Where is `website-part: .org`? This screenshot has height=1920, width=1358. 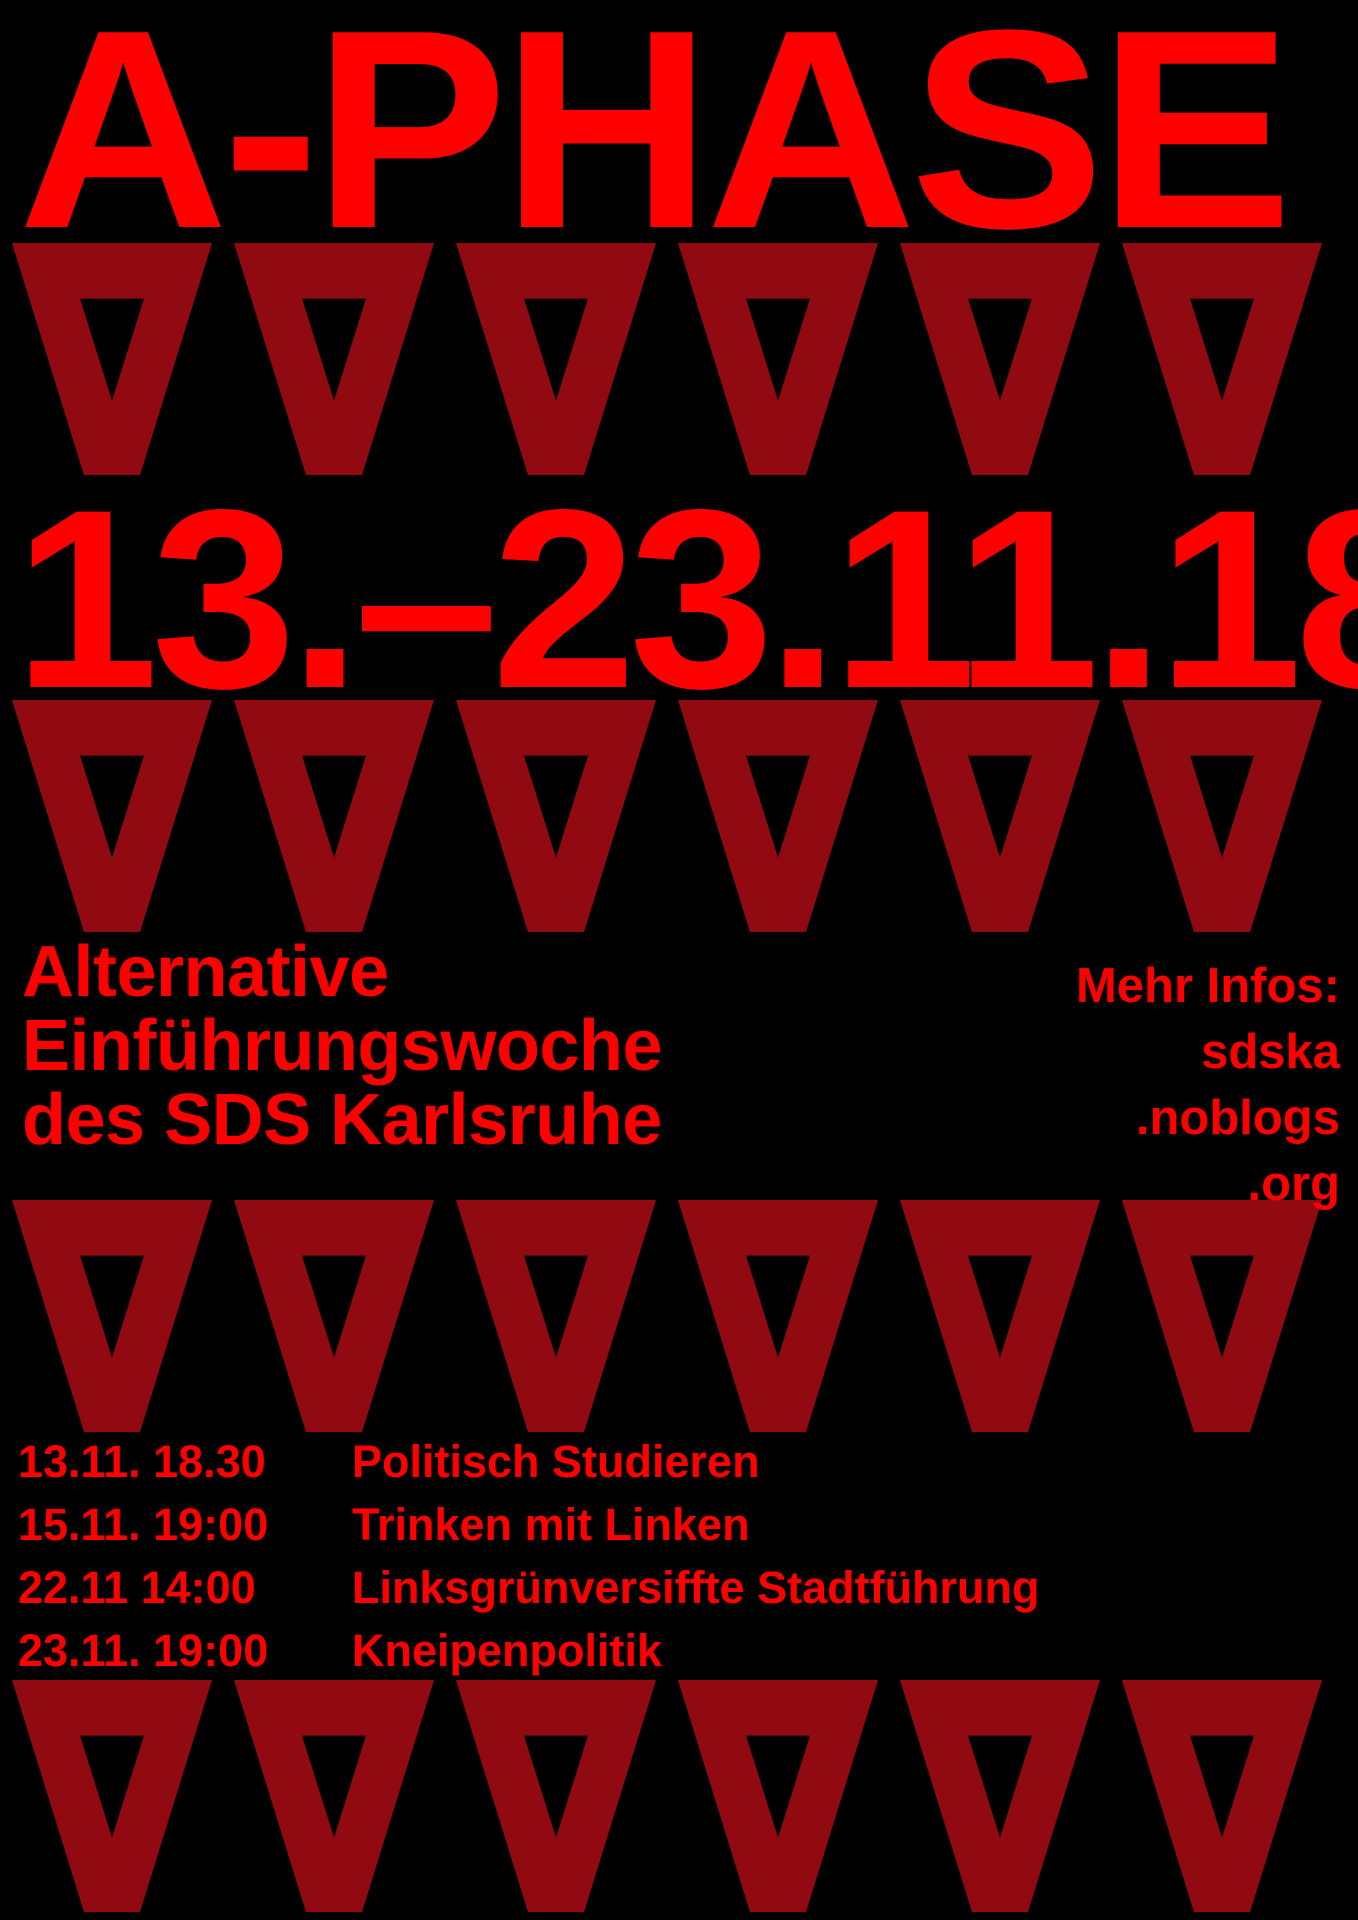
website-part: .org is located at coordinates (1293, 1184).